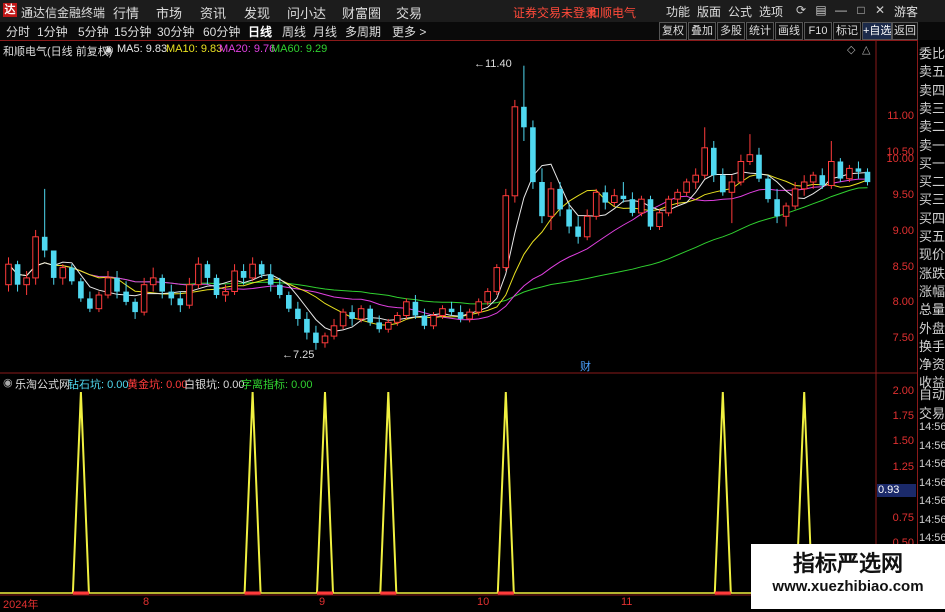 This screenshot has width=945, height=612. What do you see at coordinates (740, 11) in the screenshot?
I see `formula-button: 公式` at bounding box center [740, 11].